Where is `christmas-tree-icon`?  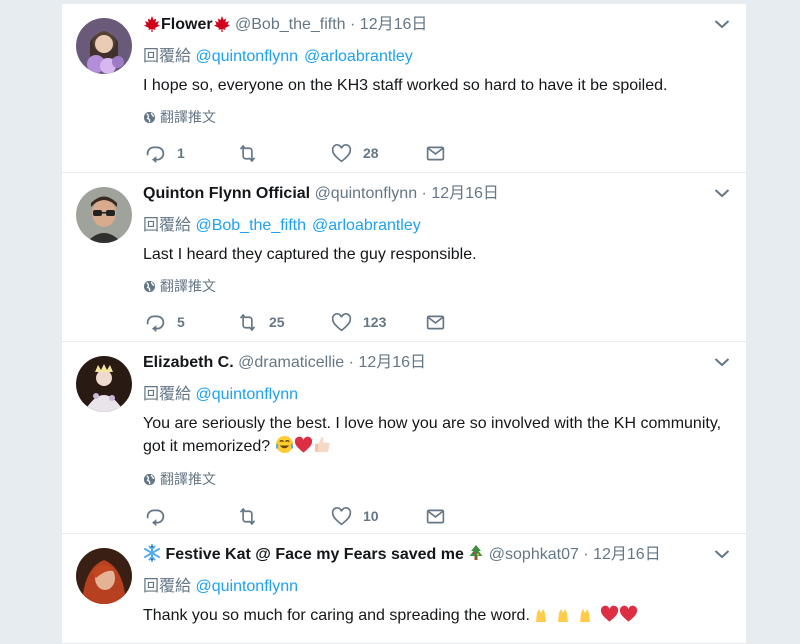 christmas-tree-icon is located at coordinates (476, 556).